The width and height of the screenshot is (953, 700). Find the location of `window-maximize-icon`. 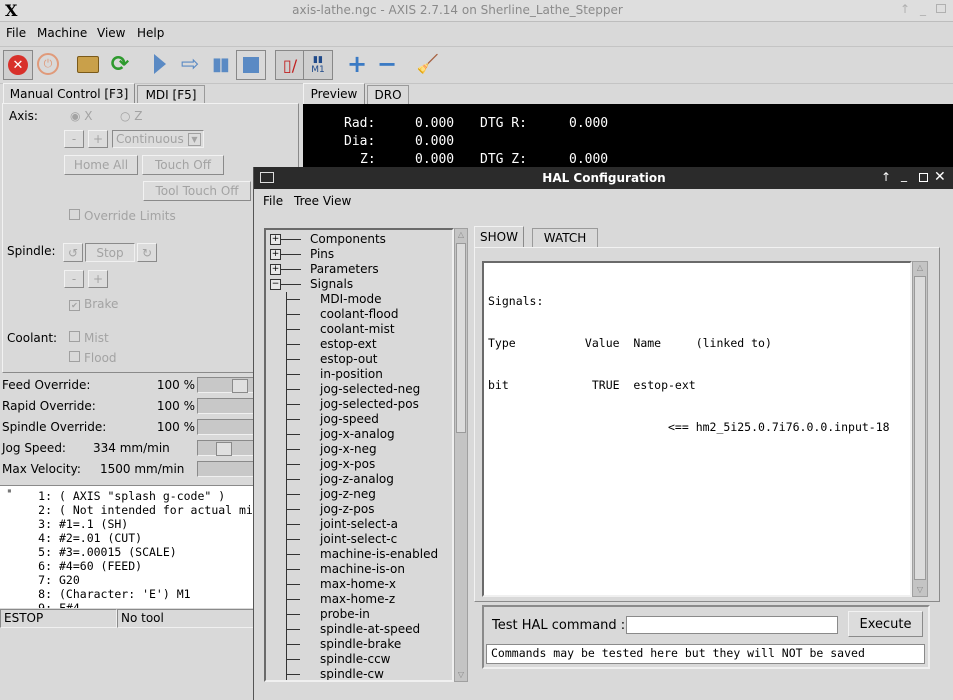

window-maximize-icon is located at coordinates (941, 8).